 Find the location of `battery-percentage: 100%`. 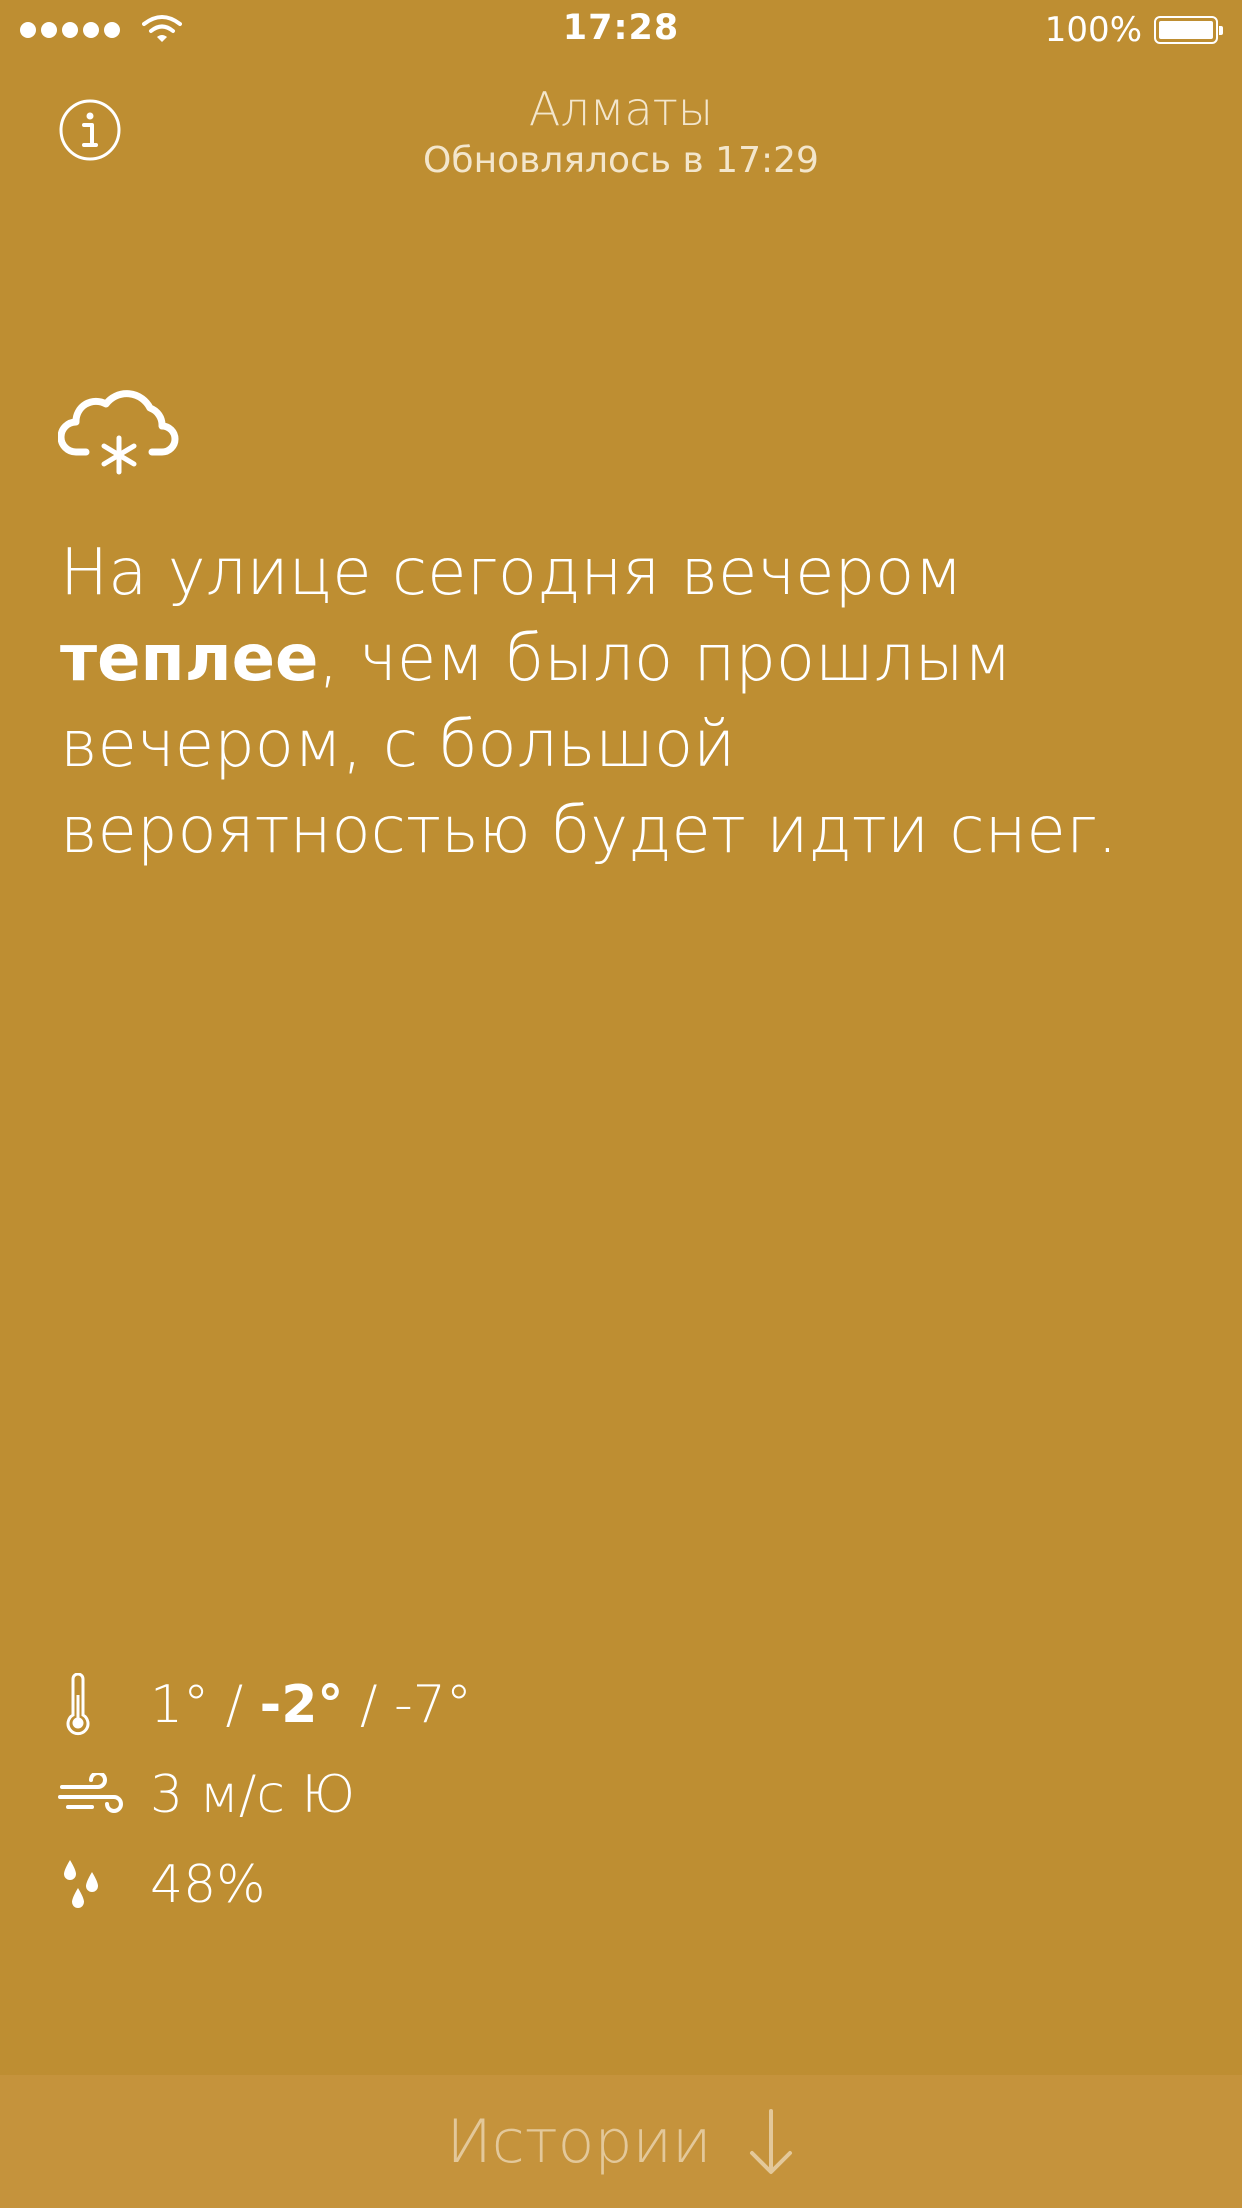

battery-percentage: 100% is located at coordinates (1093, 30).